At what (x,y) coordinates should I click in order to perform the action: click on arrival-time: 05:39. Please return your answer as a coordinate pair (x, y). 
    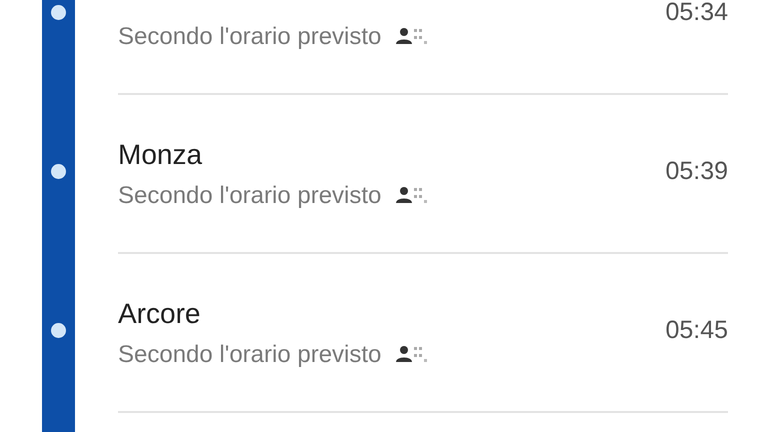
    Looking at the image, I should click on (696, 171).